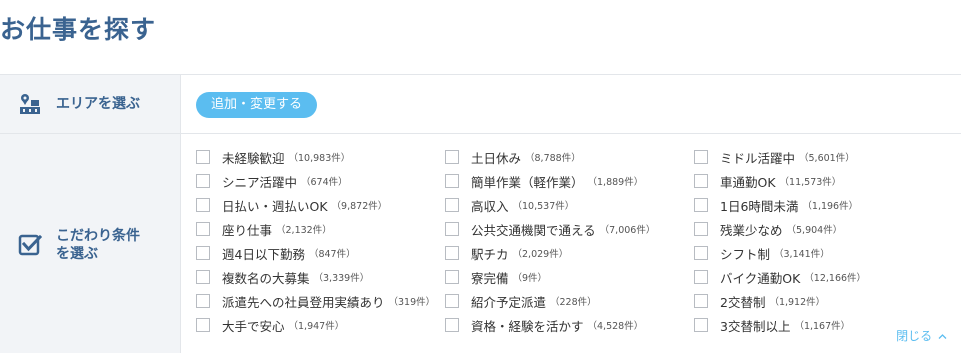 The image size is (961, 353). What do you see at coordinates (745, 254) in the screenshot?
I see `condition-name: シフト制` at bounding box center [745, 254].